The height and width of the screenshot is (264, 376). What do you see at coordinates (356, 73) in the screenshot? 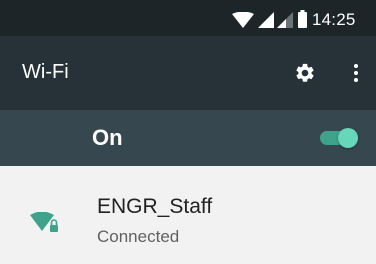
I see `overflow-menu-button` at bounding box center [356, 73].